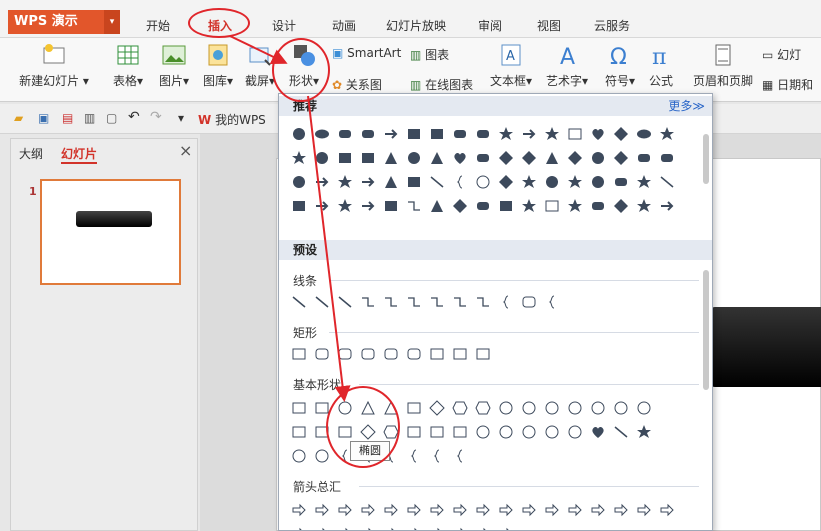  What do you see at coordinates (621, 432) in the screenshot?
I see `shape-line-icon` at bounding box center [621, 432].